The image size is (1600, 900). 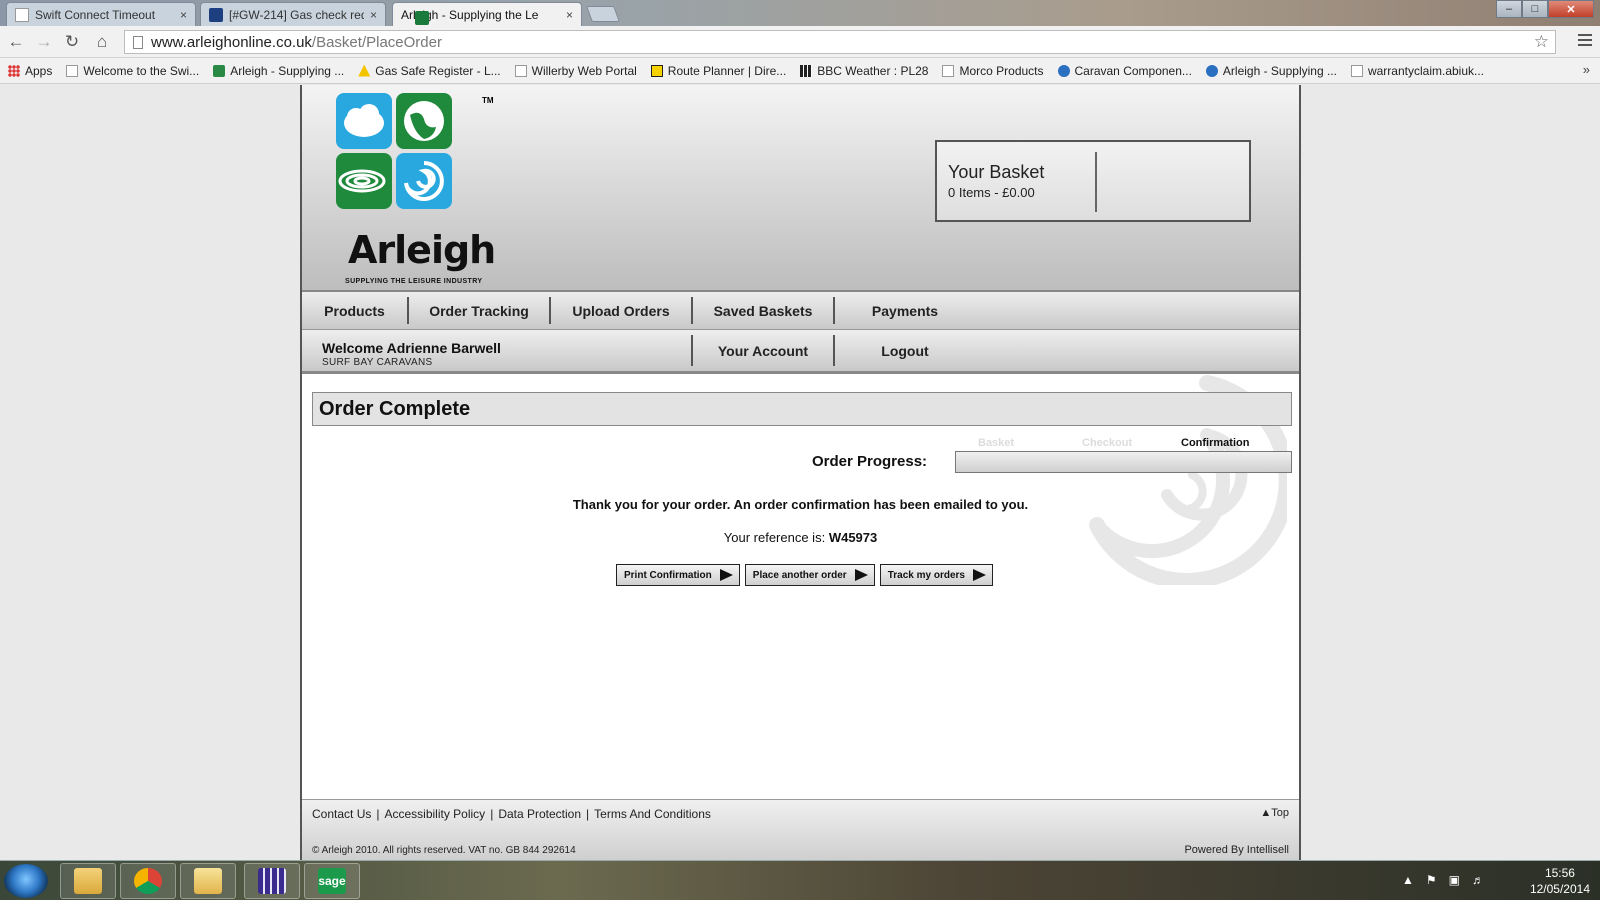 I want to click on maximize-button: □, so click(x=1535, y=9).